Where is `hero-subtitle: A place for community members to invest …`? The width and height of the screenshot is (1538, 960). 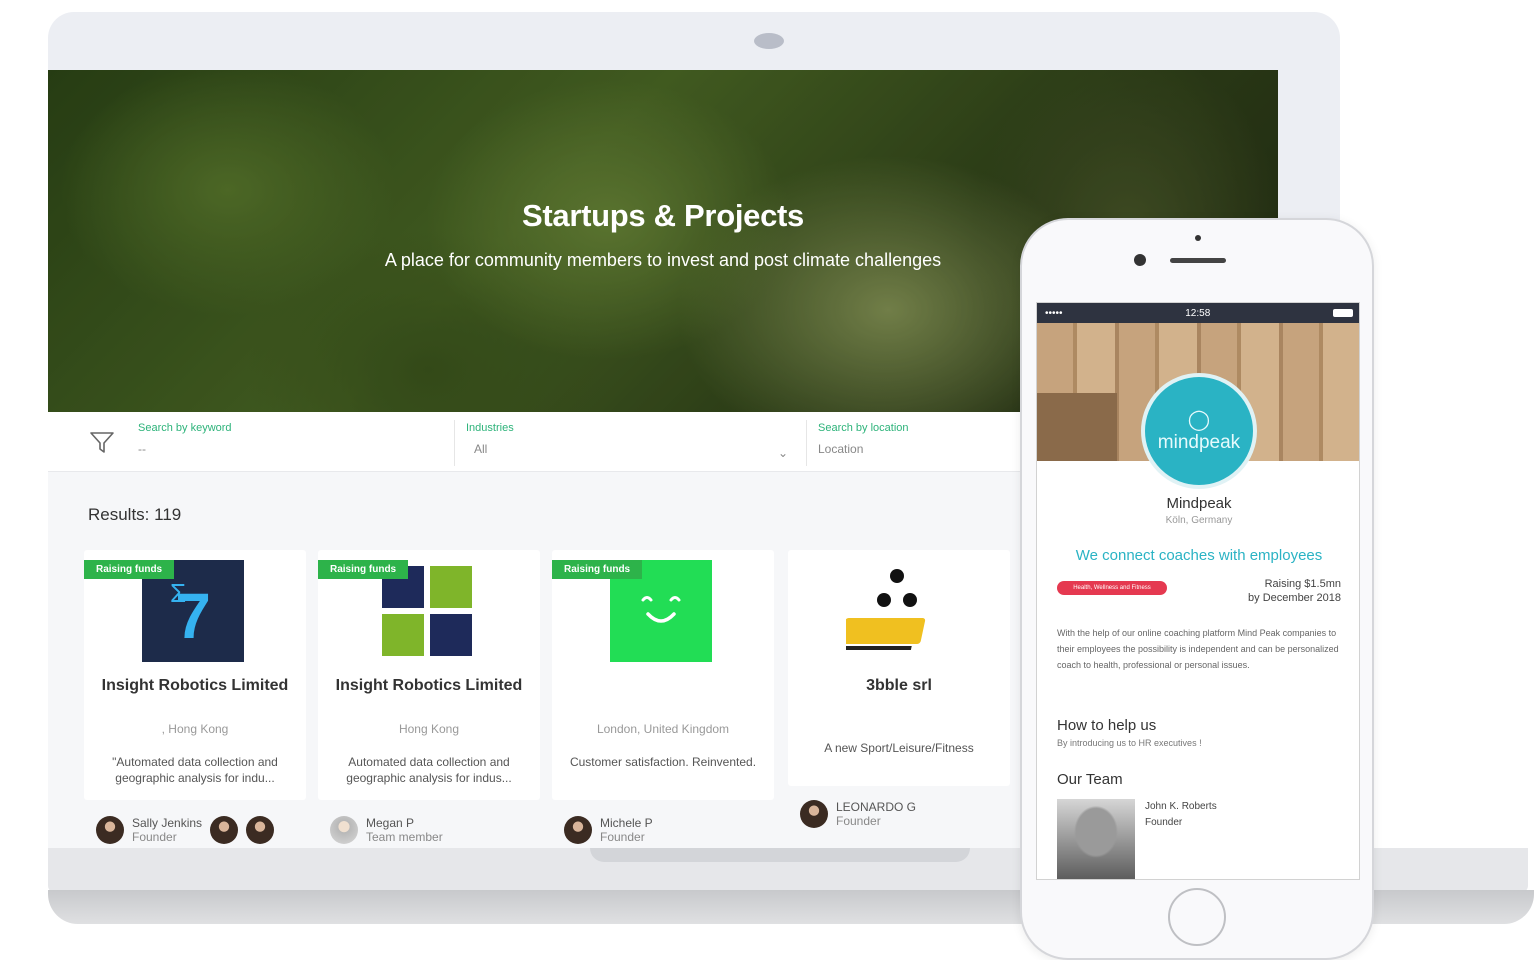 hero-subtitle: A place for community members to invest … is located at coordinates (663, 260).